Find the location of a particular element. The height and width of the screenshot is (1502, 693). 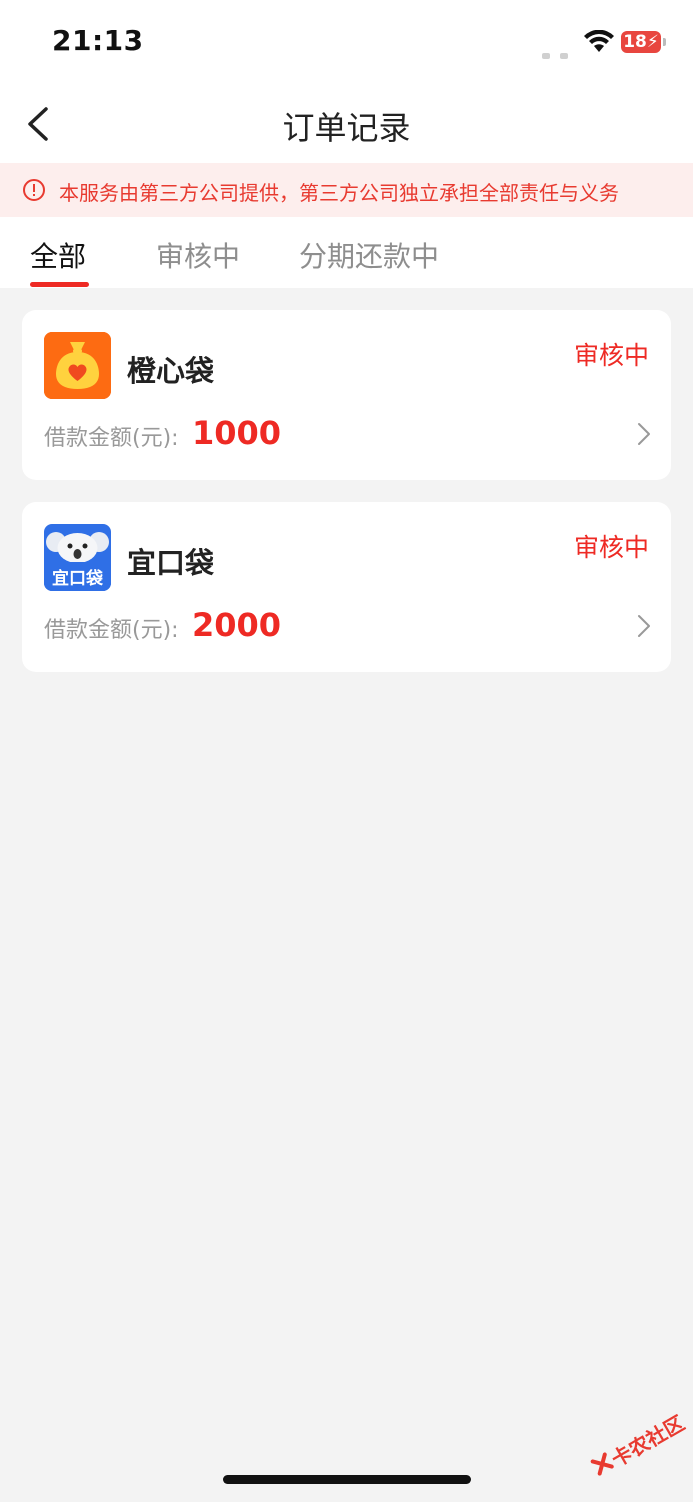

logo-text: 宜口袋 is located at coordinates (77, 579).